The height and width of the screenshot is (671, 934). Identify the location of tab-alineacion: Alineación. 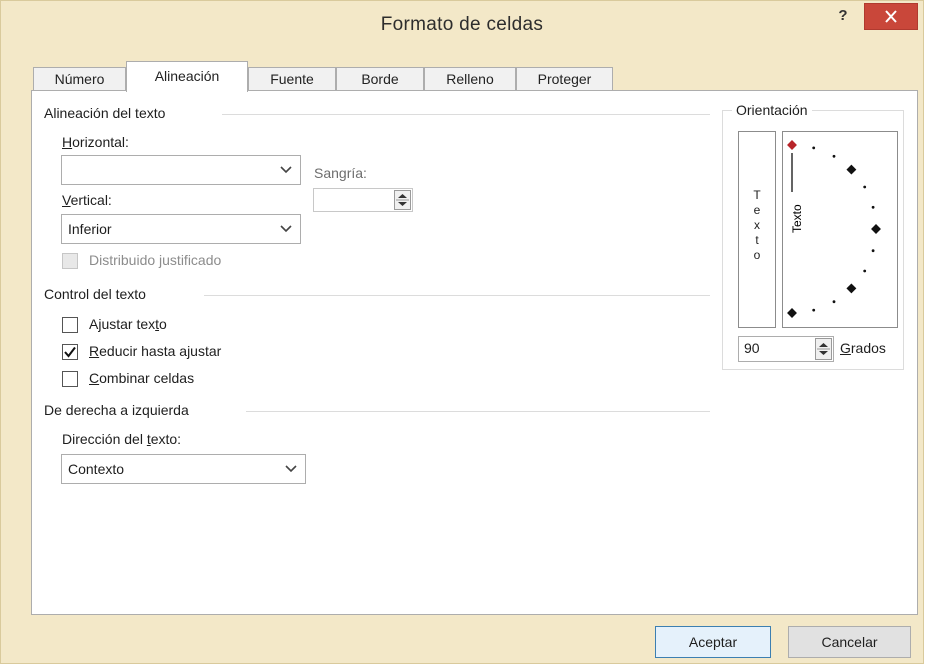
(187, 76).